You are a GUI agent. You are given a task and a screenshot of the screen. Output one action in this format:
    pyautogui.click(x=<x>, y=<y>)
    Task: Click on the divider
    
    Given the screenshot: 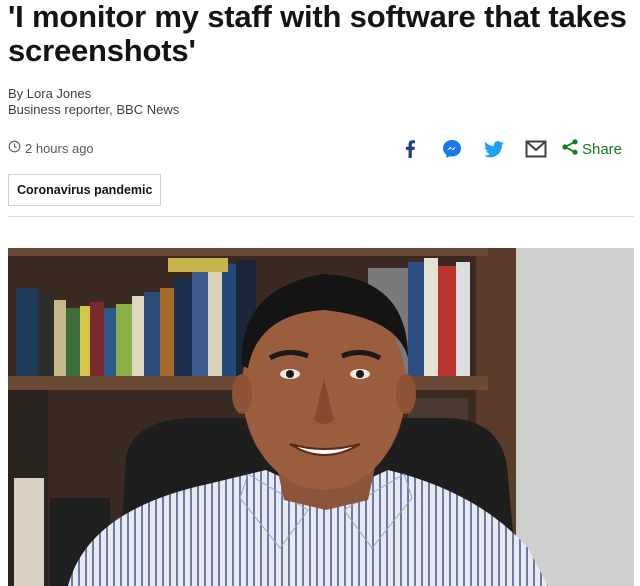 What is the action you would take?
    pyautogui.click(x=321, y=216)
    